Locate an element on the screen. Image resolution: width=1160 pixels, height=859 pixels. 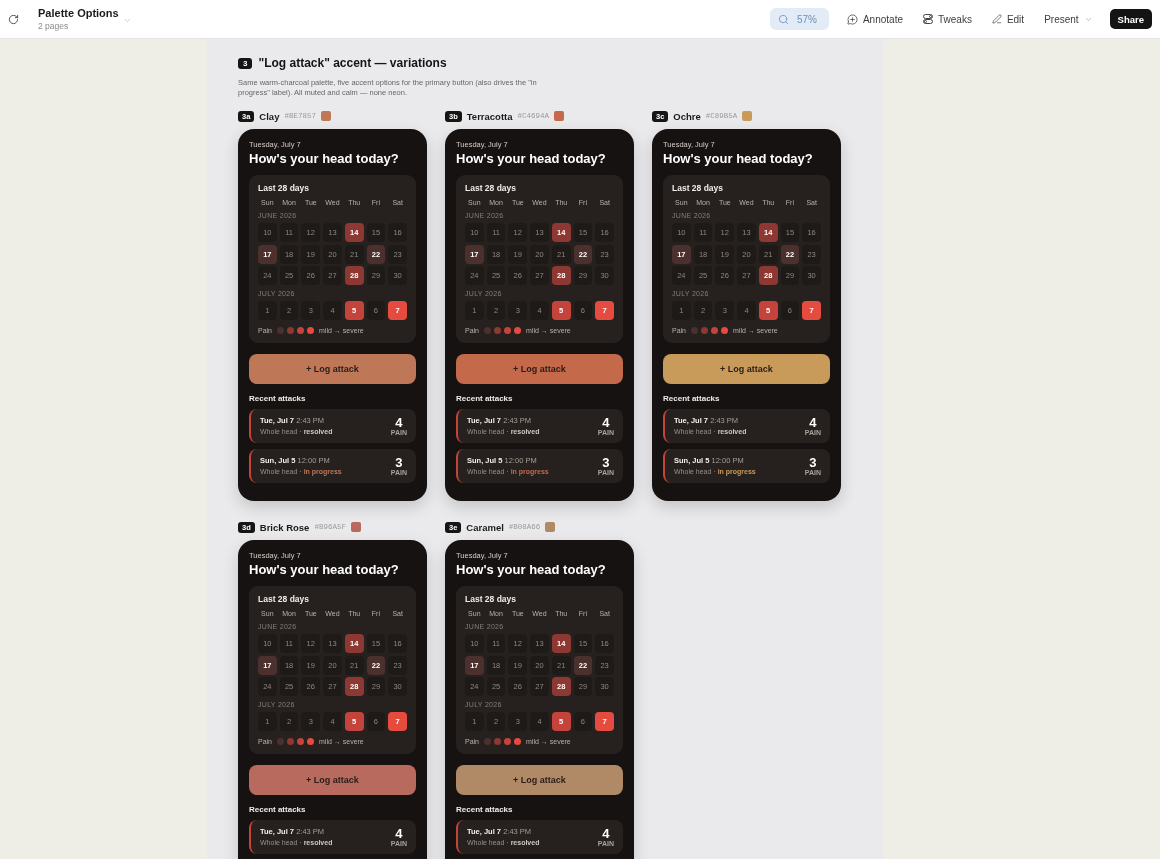
comment-plus-icon is located at coordinates (852, 19).